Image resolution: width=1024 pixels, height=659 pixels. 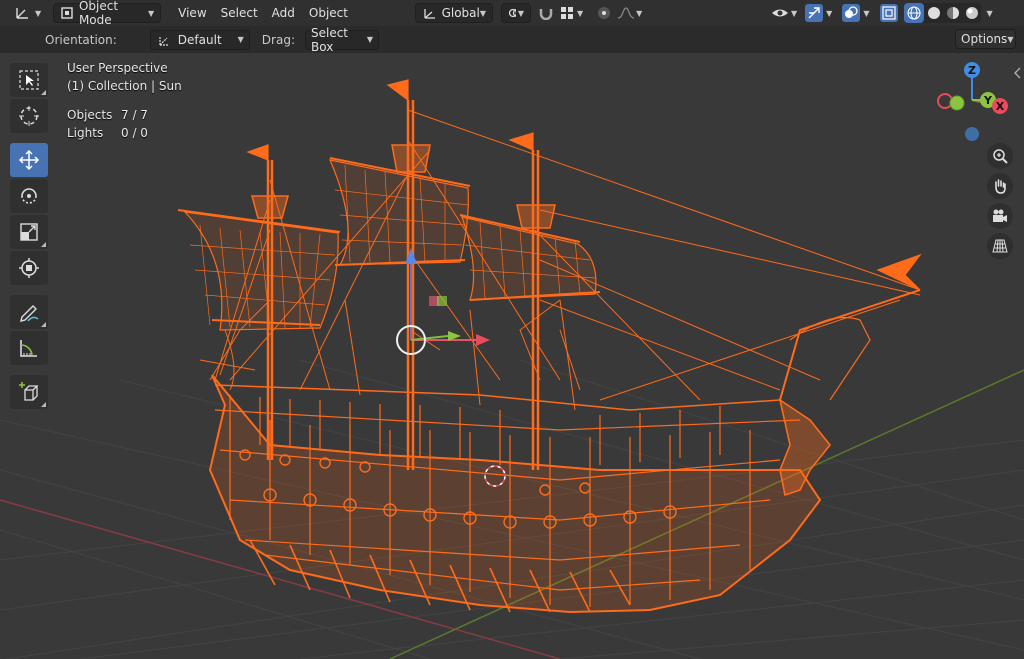 What do you see at coordinates (117, 68) in the screenshot?
I see `view-name: User Perspective` at bounding box center [117, 68].